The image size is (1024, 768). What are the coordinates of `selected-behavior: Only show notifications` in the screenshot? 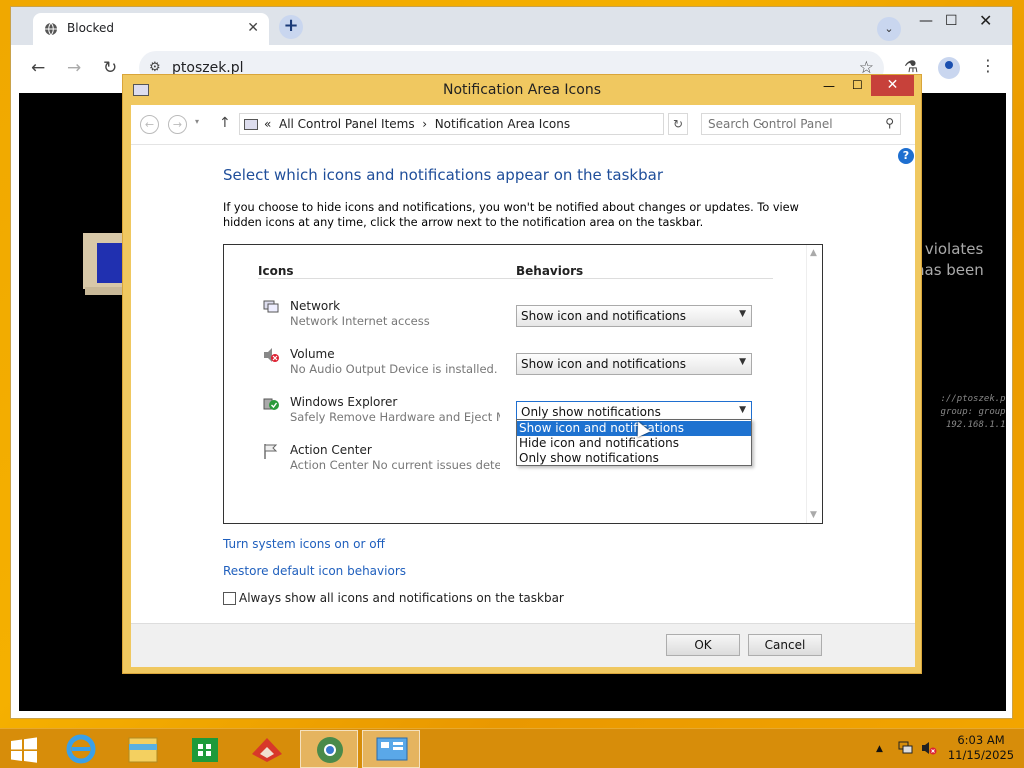 It's located at (591, 412).